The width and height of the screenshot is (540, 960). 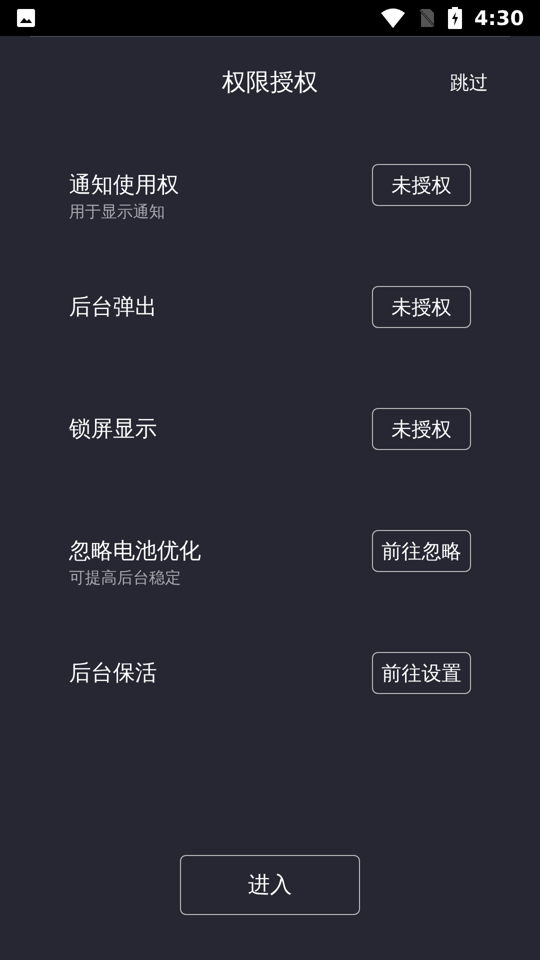 What do you see at coordinates (125, 578) in the screenshot?
I see `permission-description: 可提高后台稳定` at bounding box center [125, 578].